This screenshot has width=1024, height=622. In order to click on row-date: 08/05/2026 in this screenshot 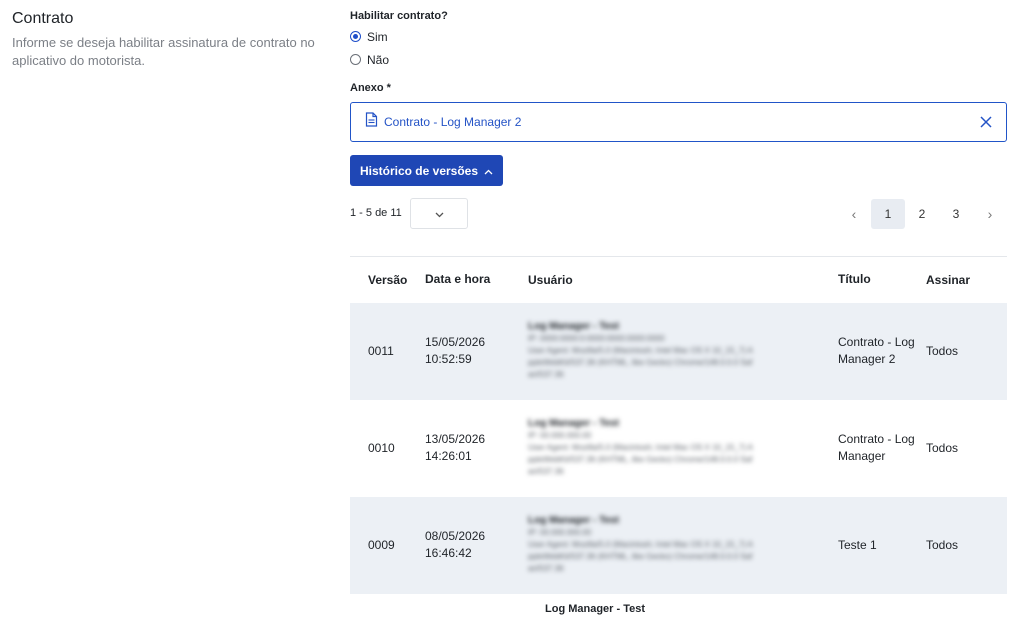, I will do `click(455, 536)`.